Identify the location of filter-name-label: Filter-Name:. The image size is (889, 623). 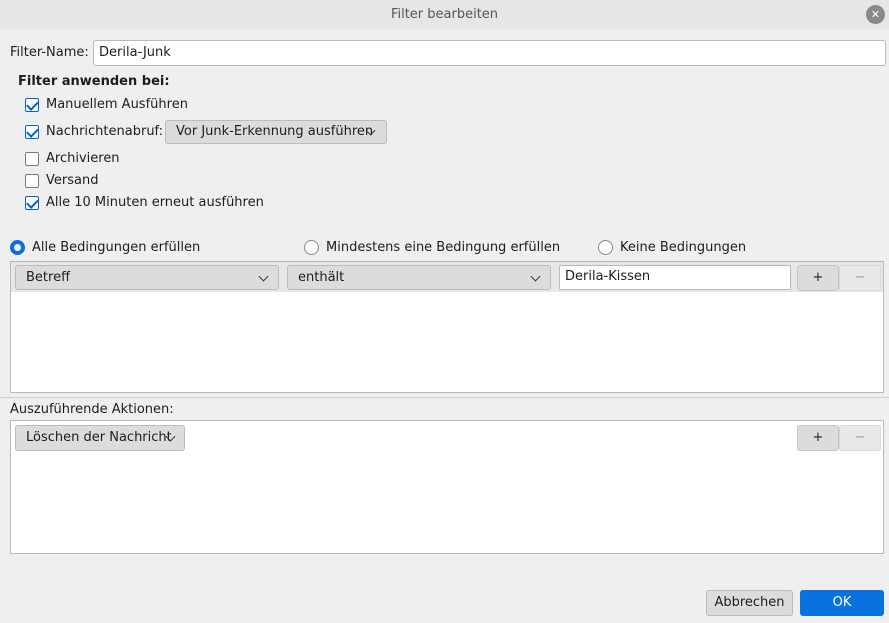
(49, 52).